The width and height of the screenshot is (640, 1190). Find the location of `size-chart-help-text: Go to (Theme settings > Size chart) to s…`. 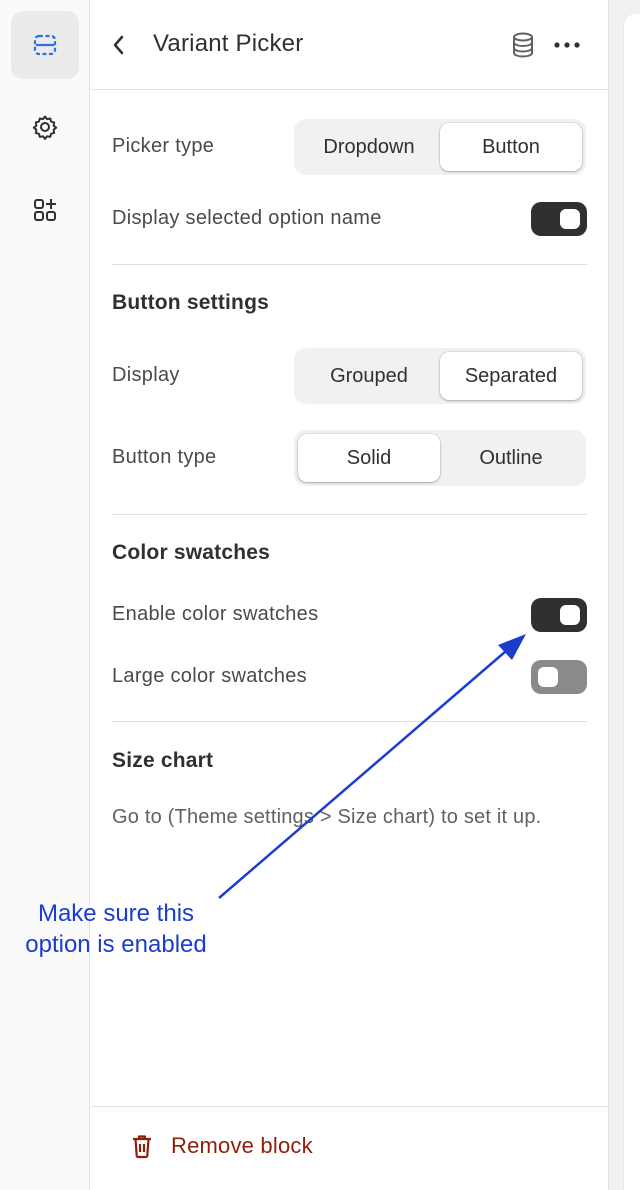

size-chart-help-text: Go to (Theme settings > Size chart) to s… is located at coordinates (327, 817).